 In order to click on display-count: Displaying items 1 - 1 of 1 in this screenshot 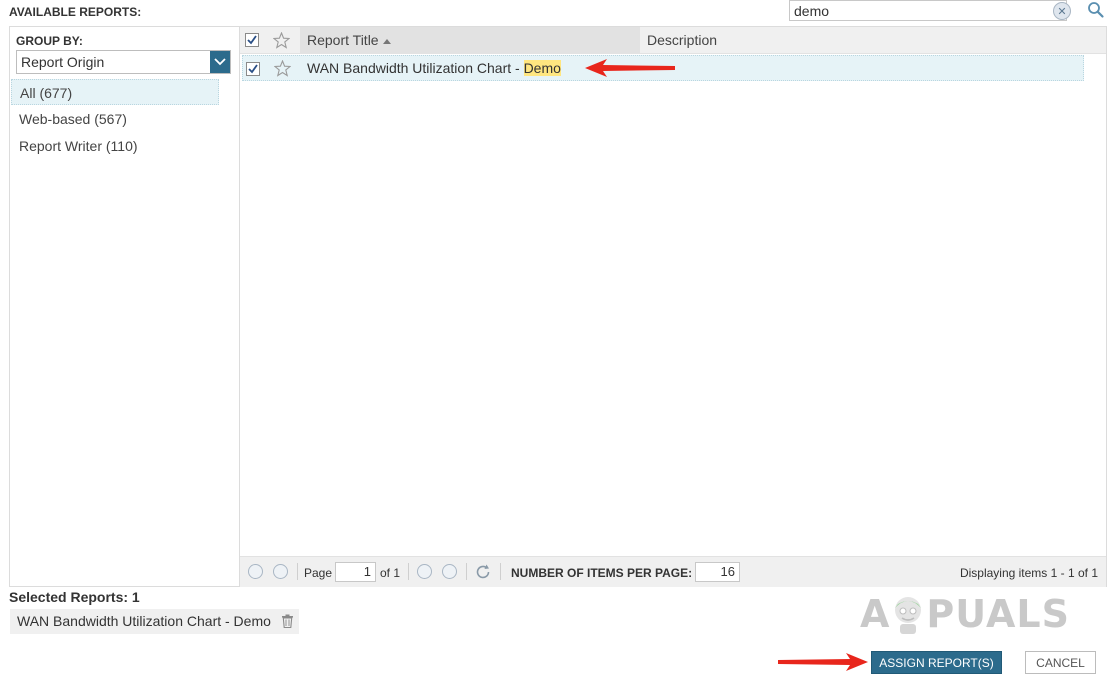, I will do `click(1028, 573)`.